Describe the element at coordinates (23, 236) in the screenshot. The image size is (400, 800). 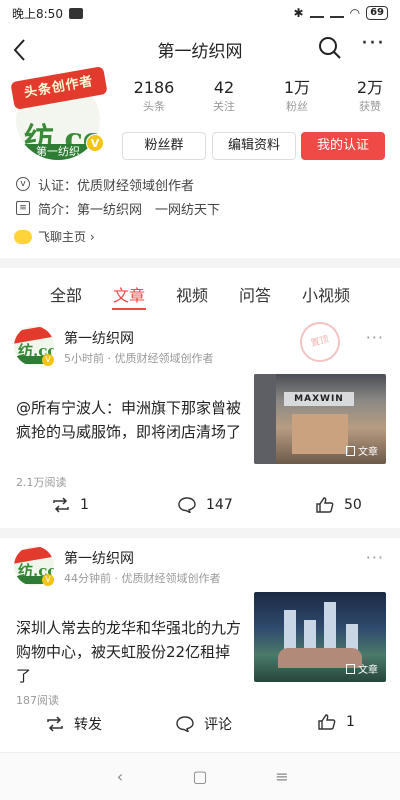
I see `feiliao-icon` at that location.